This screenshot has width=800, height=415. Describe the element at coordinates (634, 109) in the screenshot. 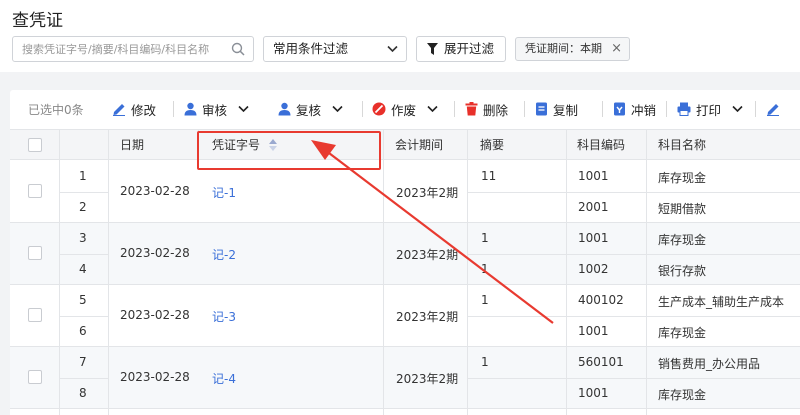

I see `reverse-button: 冲销` at that location.